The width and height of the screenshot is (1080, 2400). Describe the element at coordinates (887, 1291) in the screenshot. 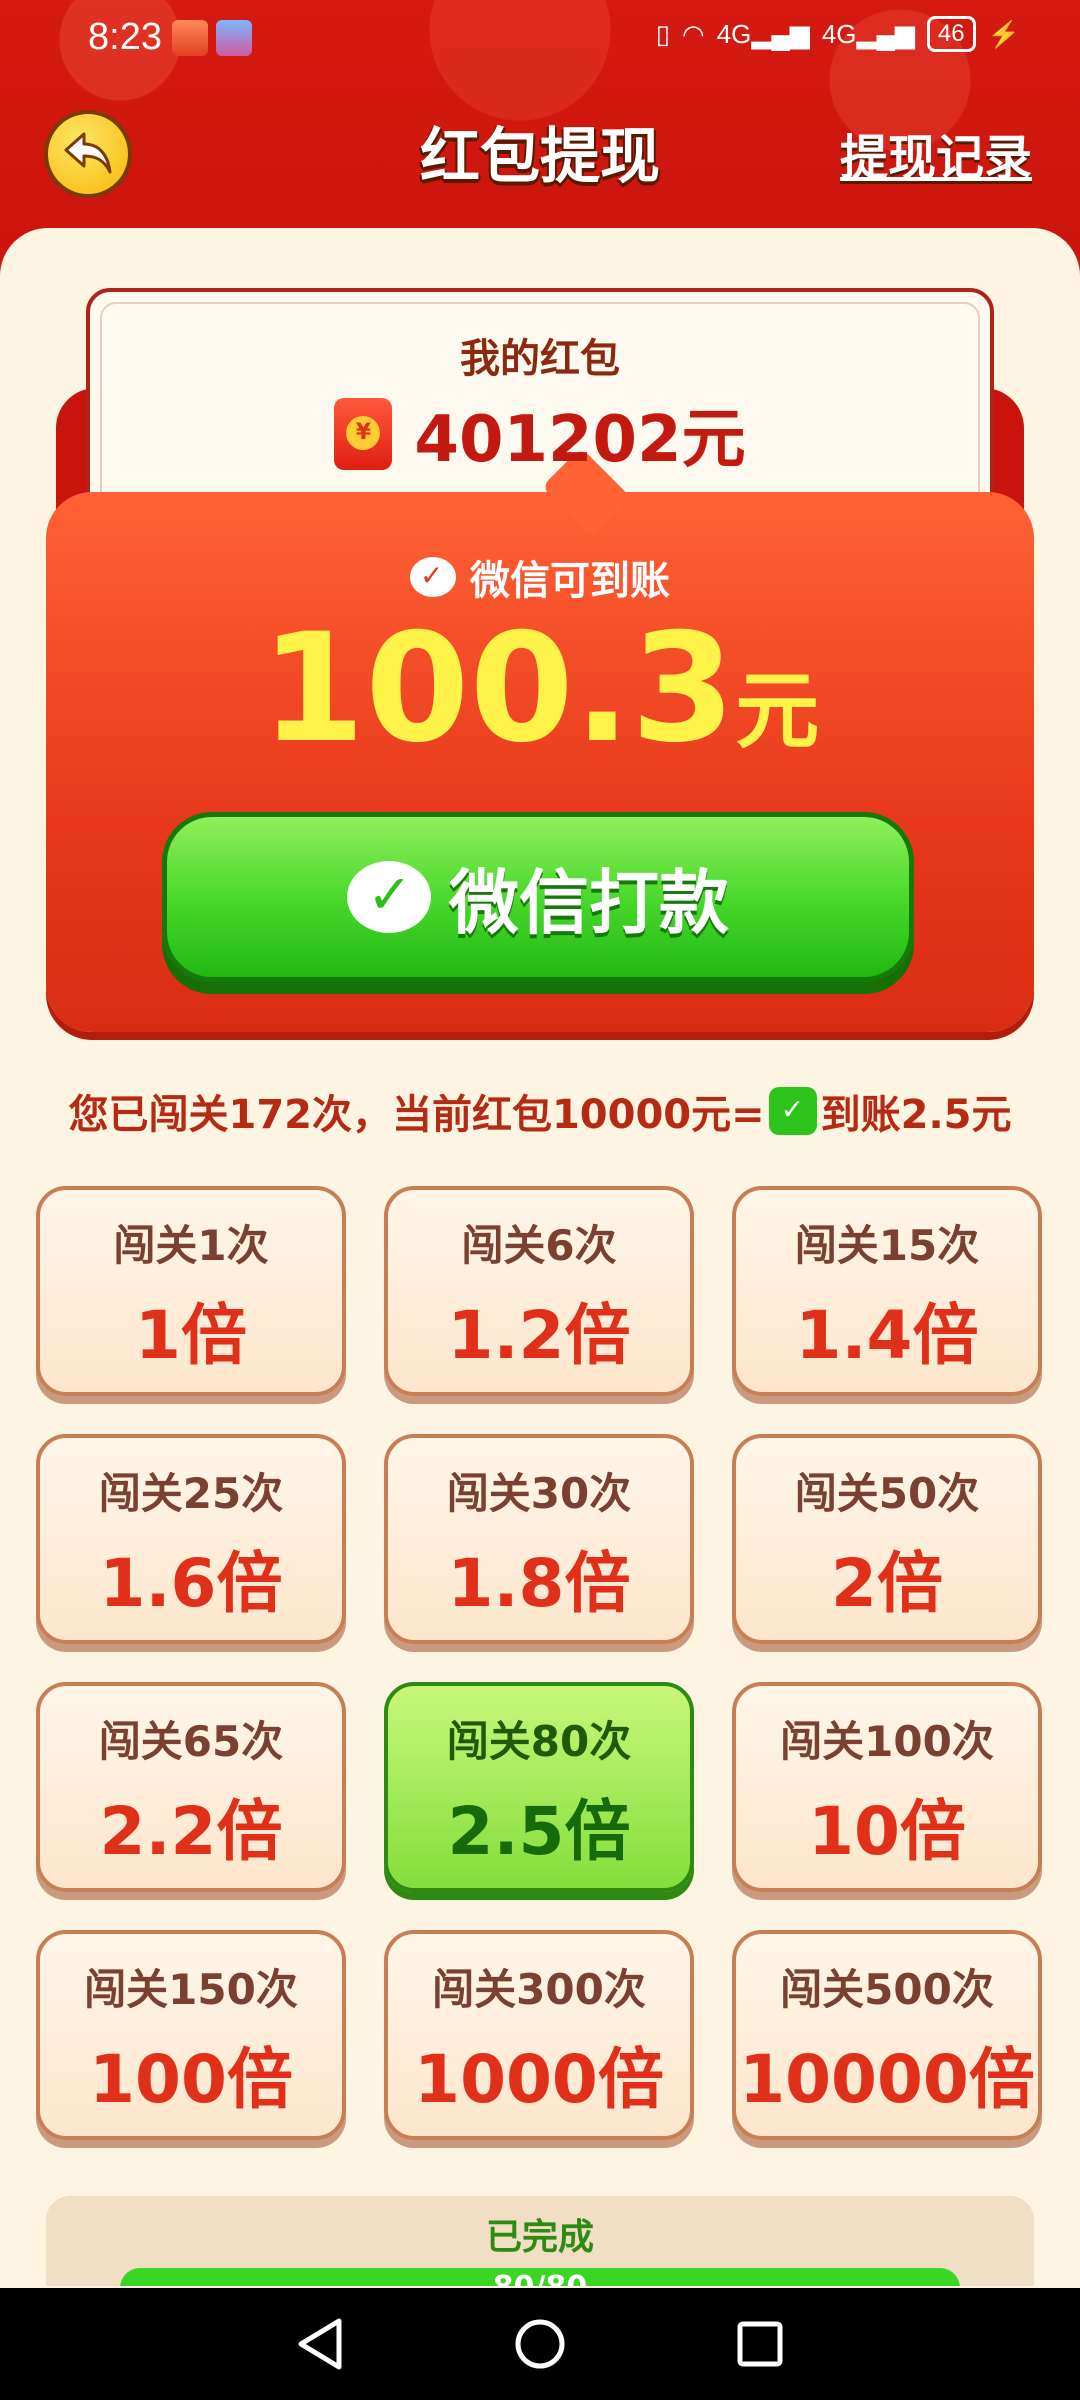

I see `multiplier-tier-card: 闯关15次 1.4倍` at that location.